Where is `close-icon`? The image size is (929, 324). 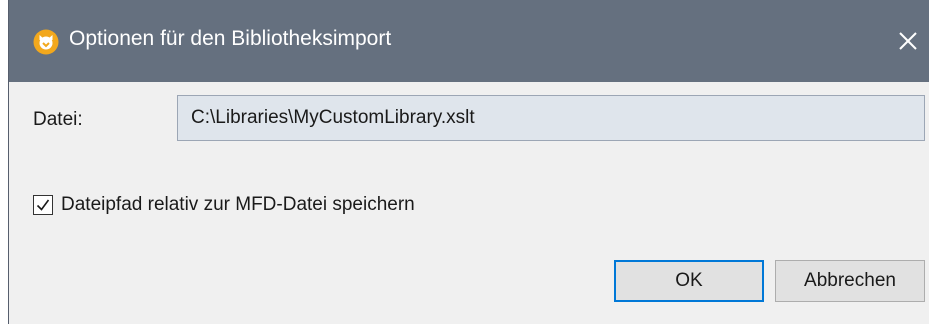
close-icon is located at coordinates (908, 41).